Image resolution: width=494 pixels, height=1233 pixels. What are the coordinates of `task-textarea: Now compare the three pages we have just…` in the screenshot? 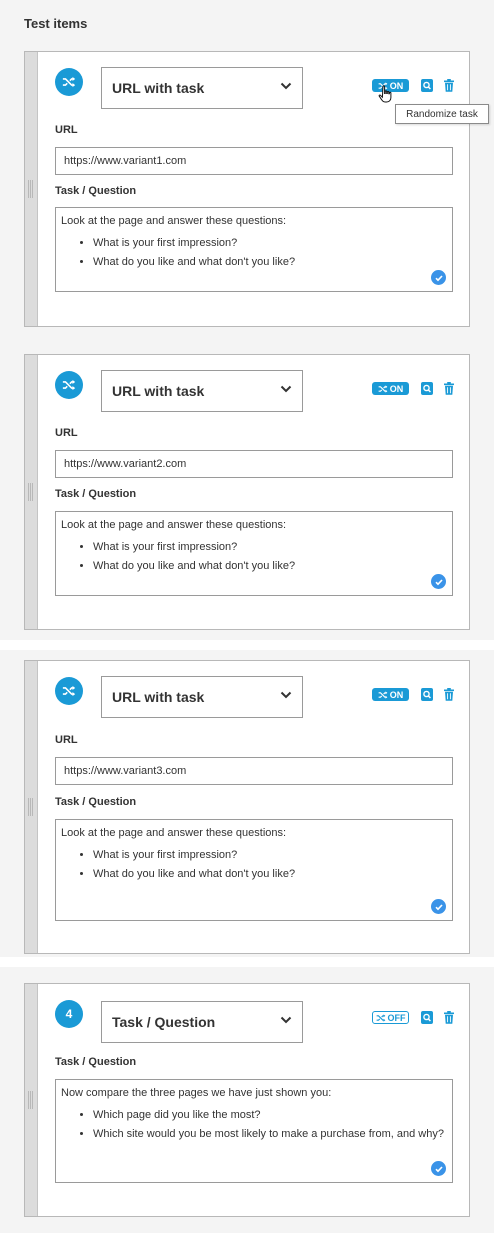 It's located at (254, 1131).